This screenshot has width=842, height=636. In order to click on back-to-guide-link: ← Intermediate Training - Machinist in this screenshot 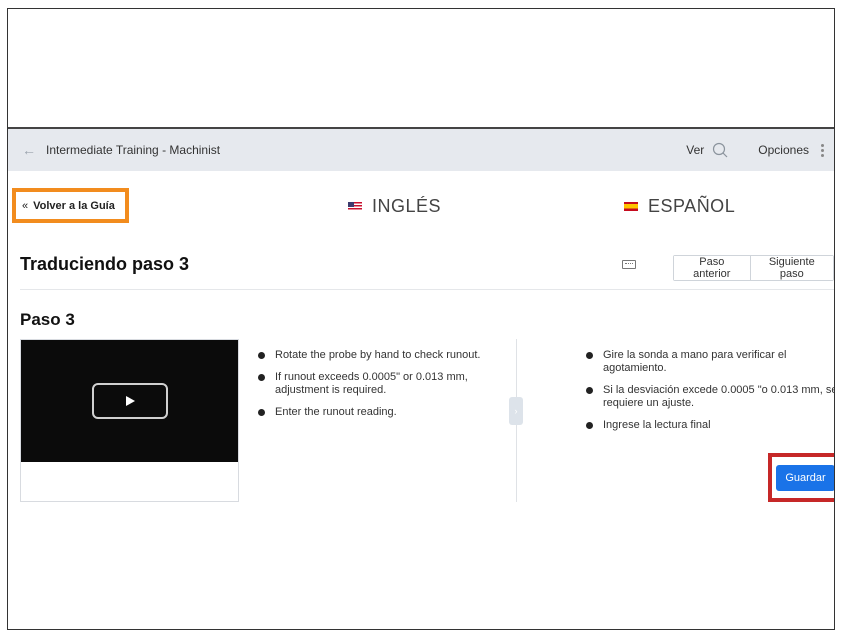, I will do `click(121, 150)`.